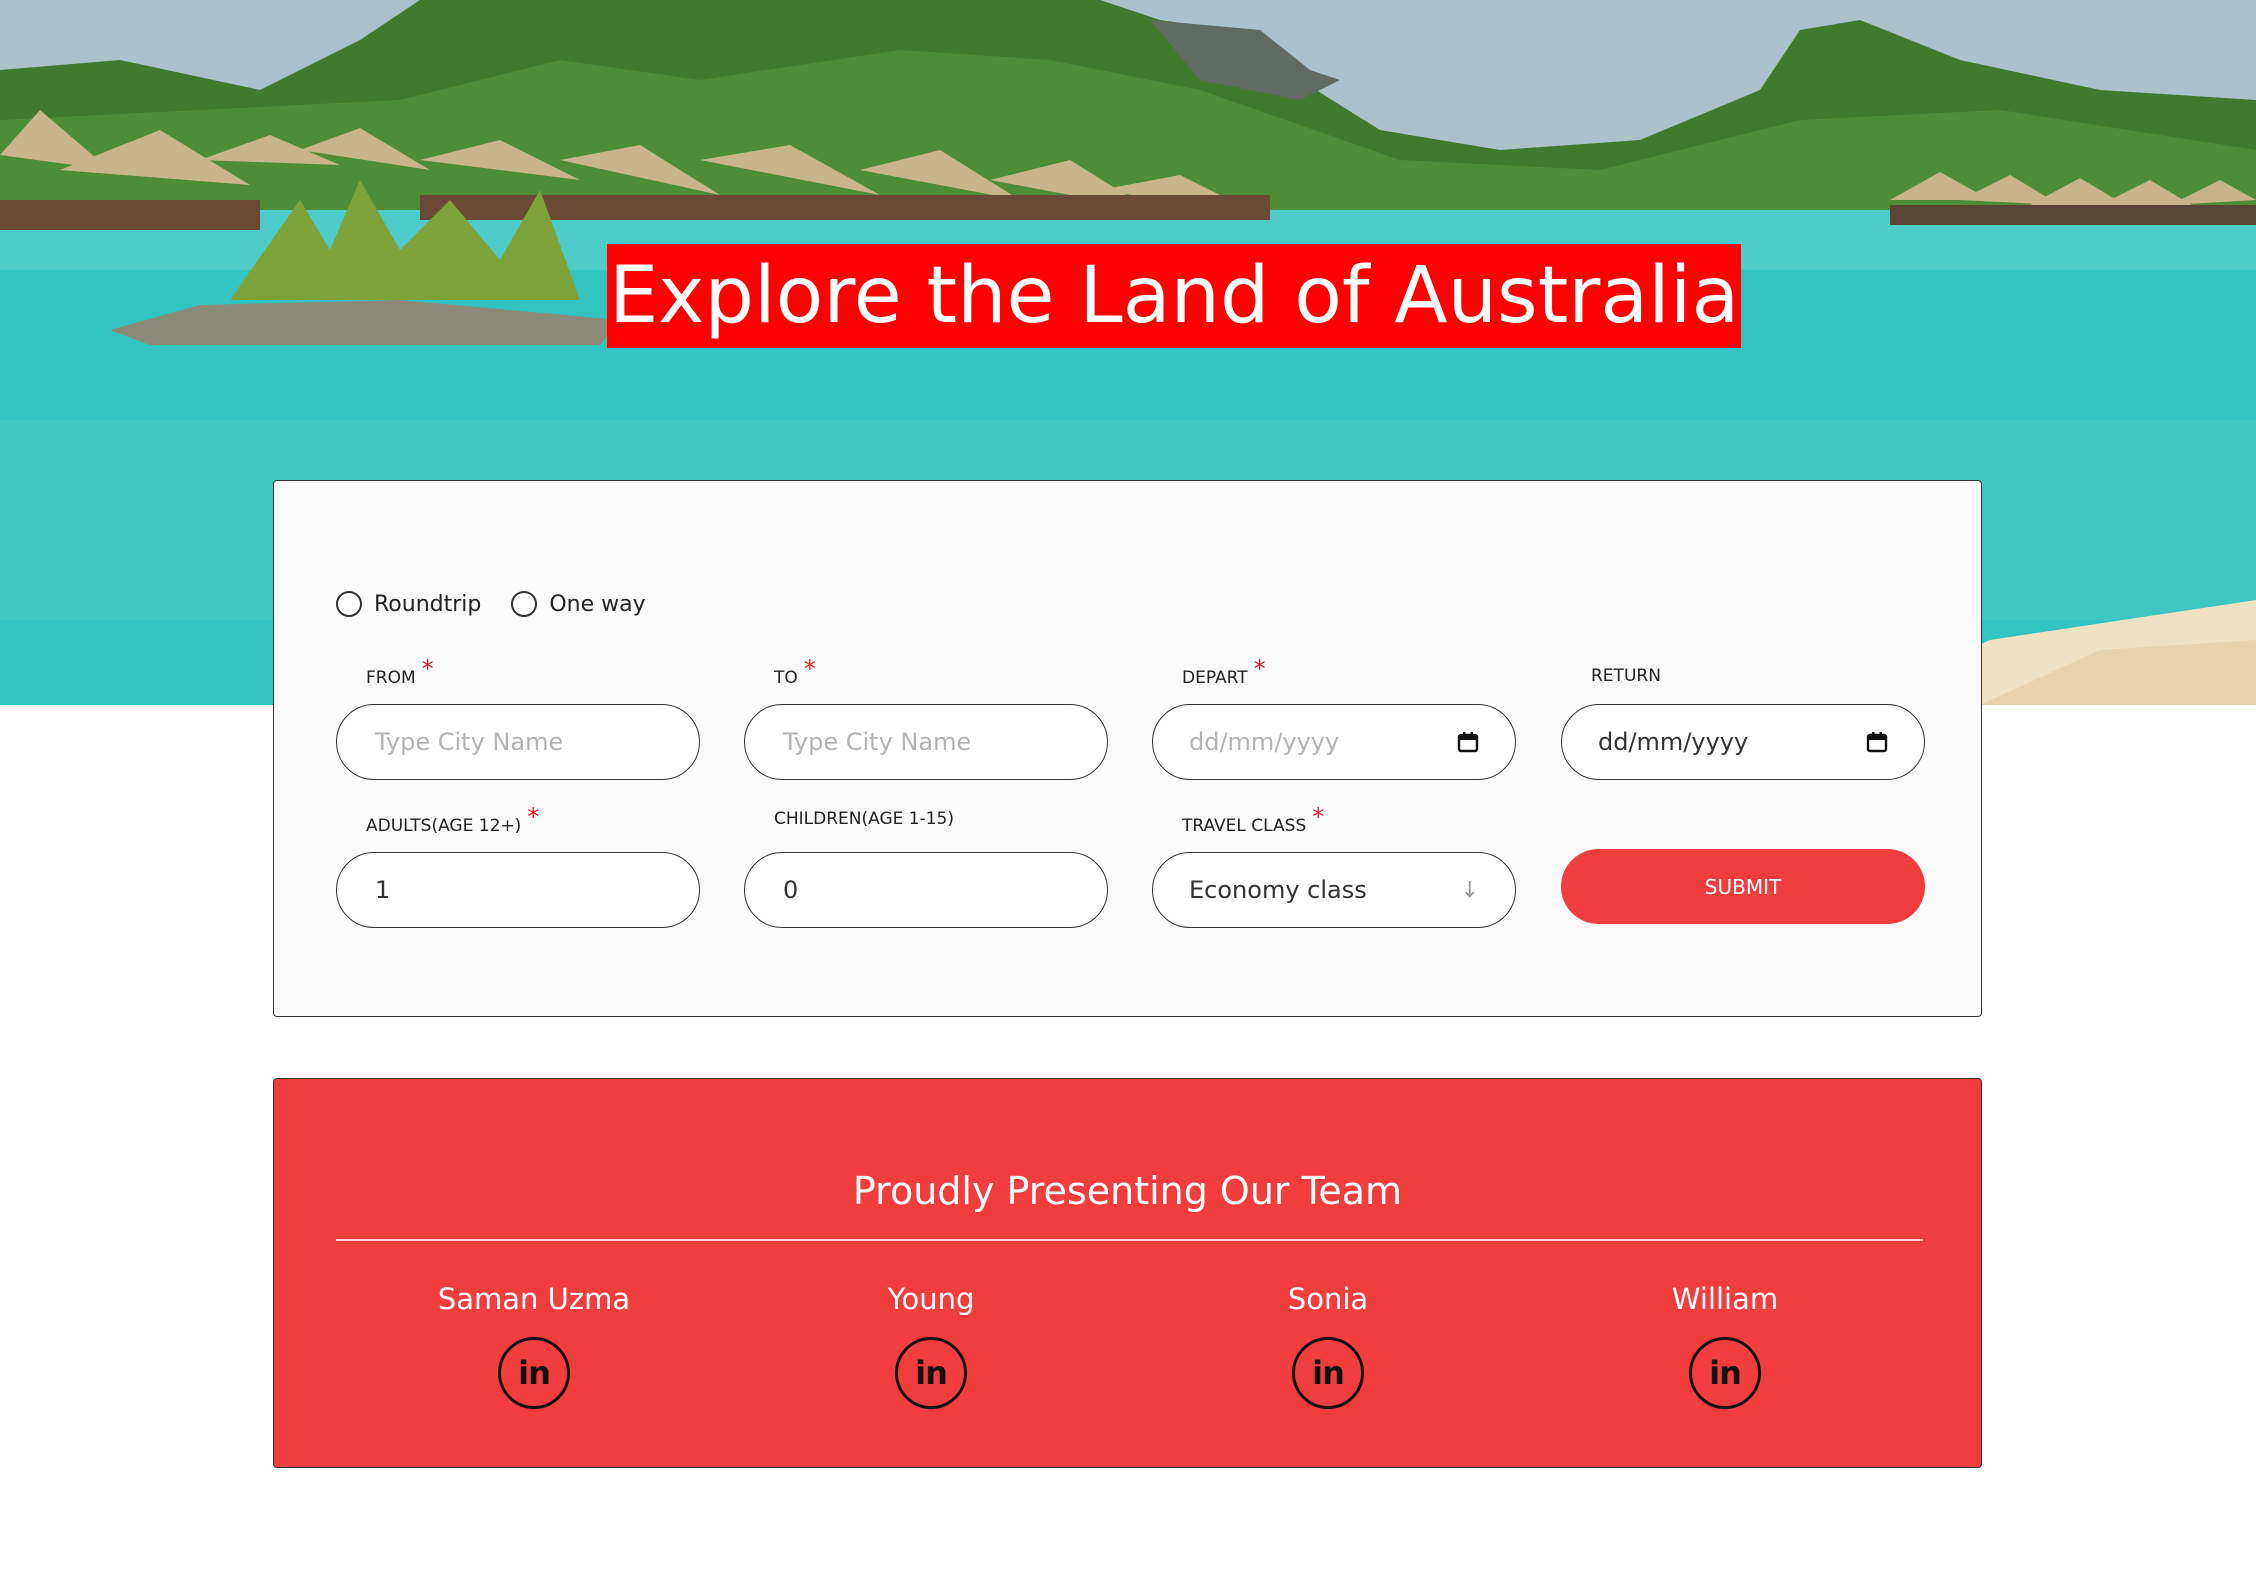  I want to click on member-name: Young, so click(931, 1299).